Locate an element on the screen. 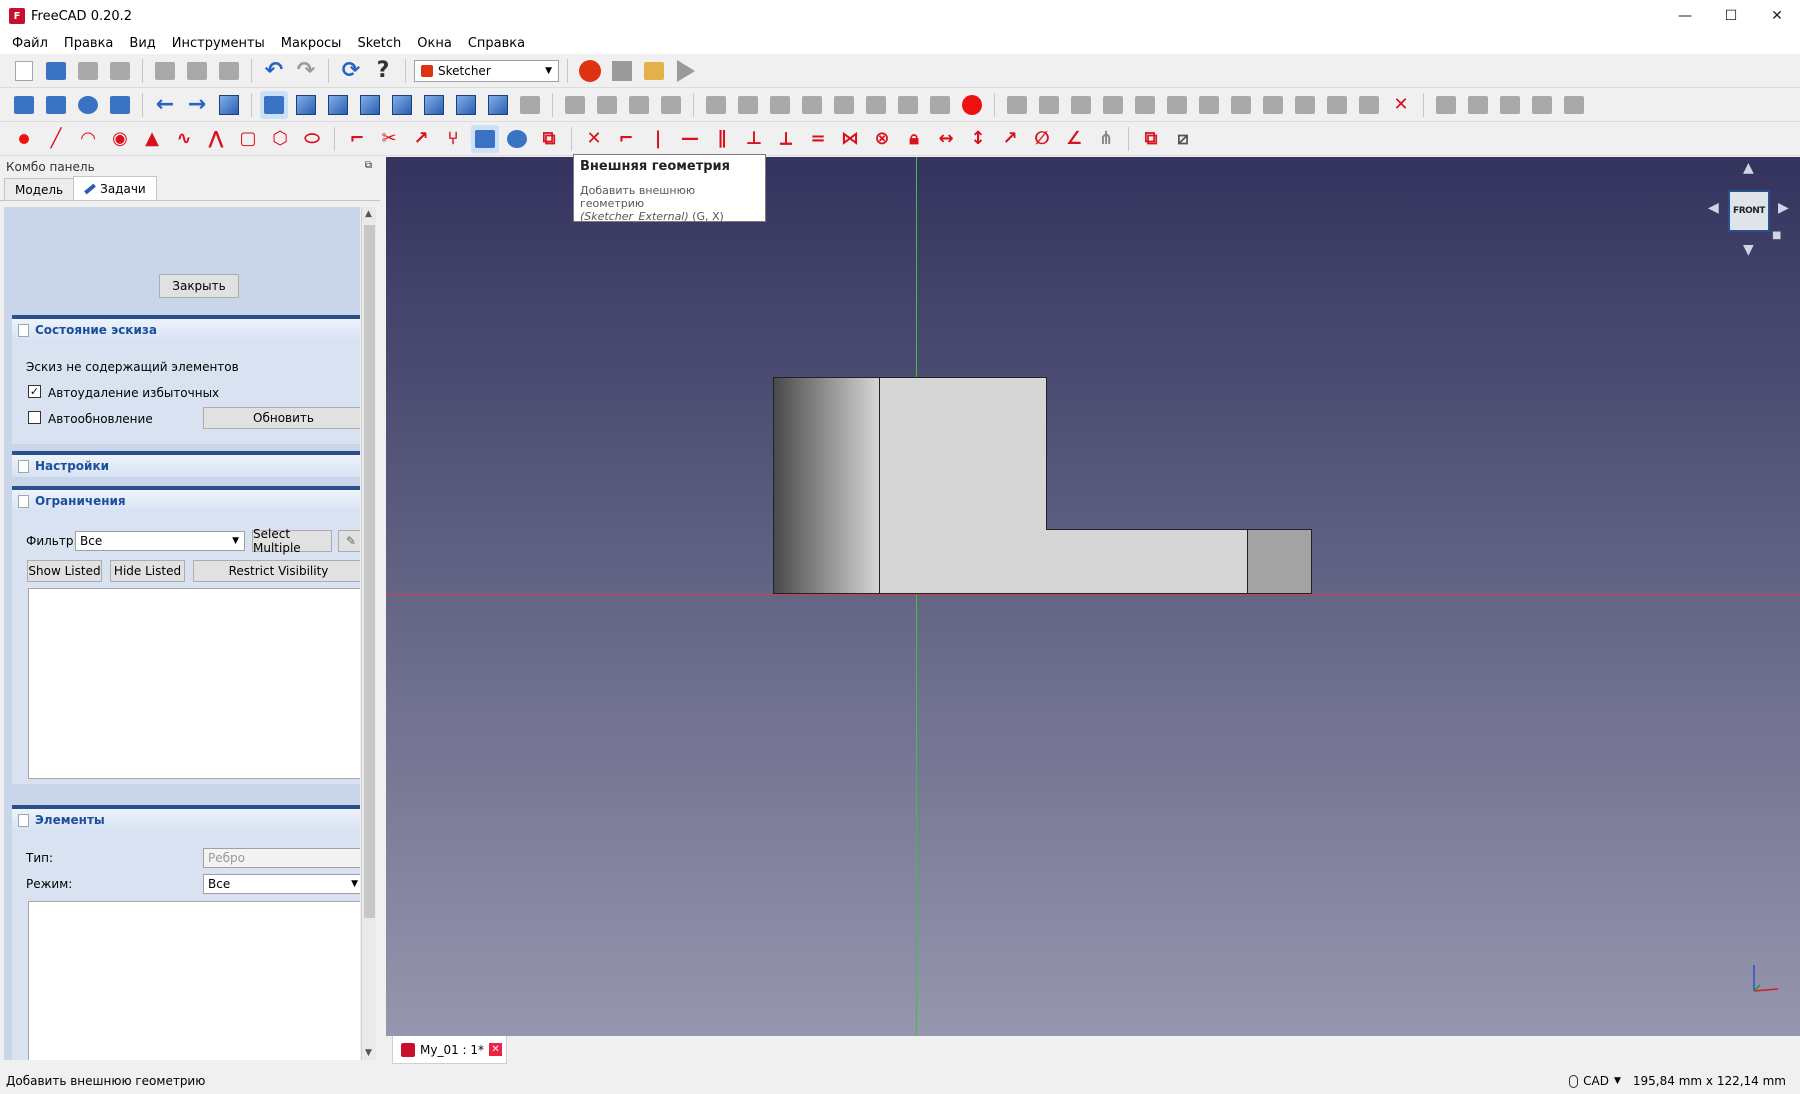 The image size is (1800, 1094). section-elements: Элементы is located at coordinates (186, 818).